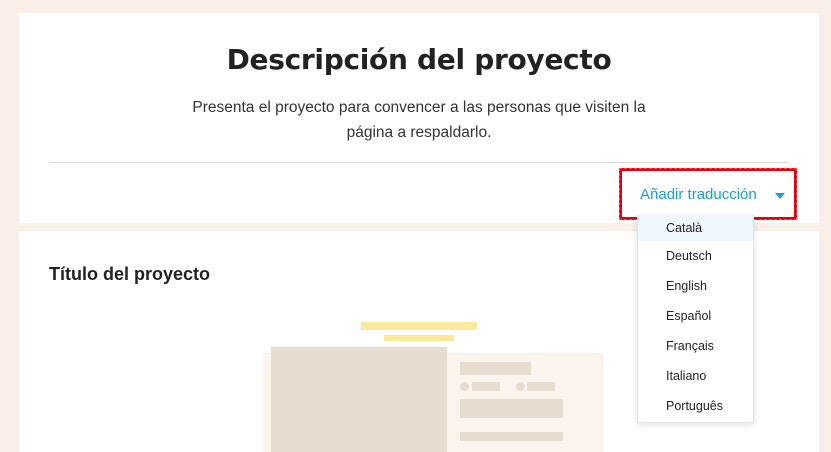  What do you see at coordinates (695, 376) in the screenshot?
I see `language-option-italiano: Italiano` at bounding box center [695, 376].